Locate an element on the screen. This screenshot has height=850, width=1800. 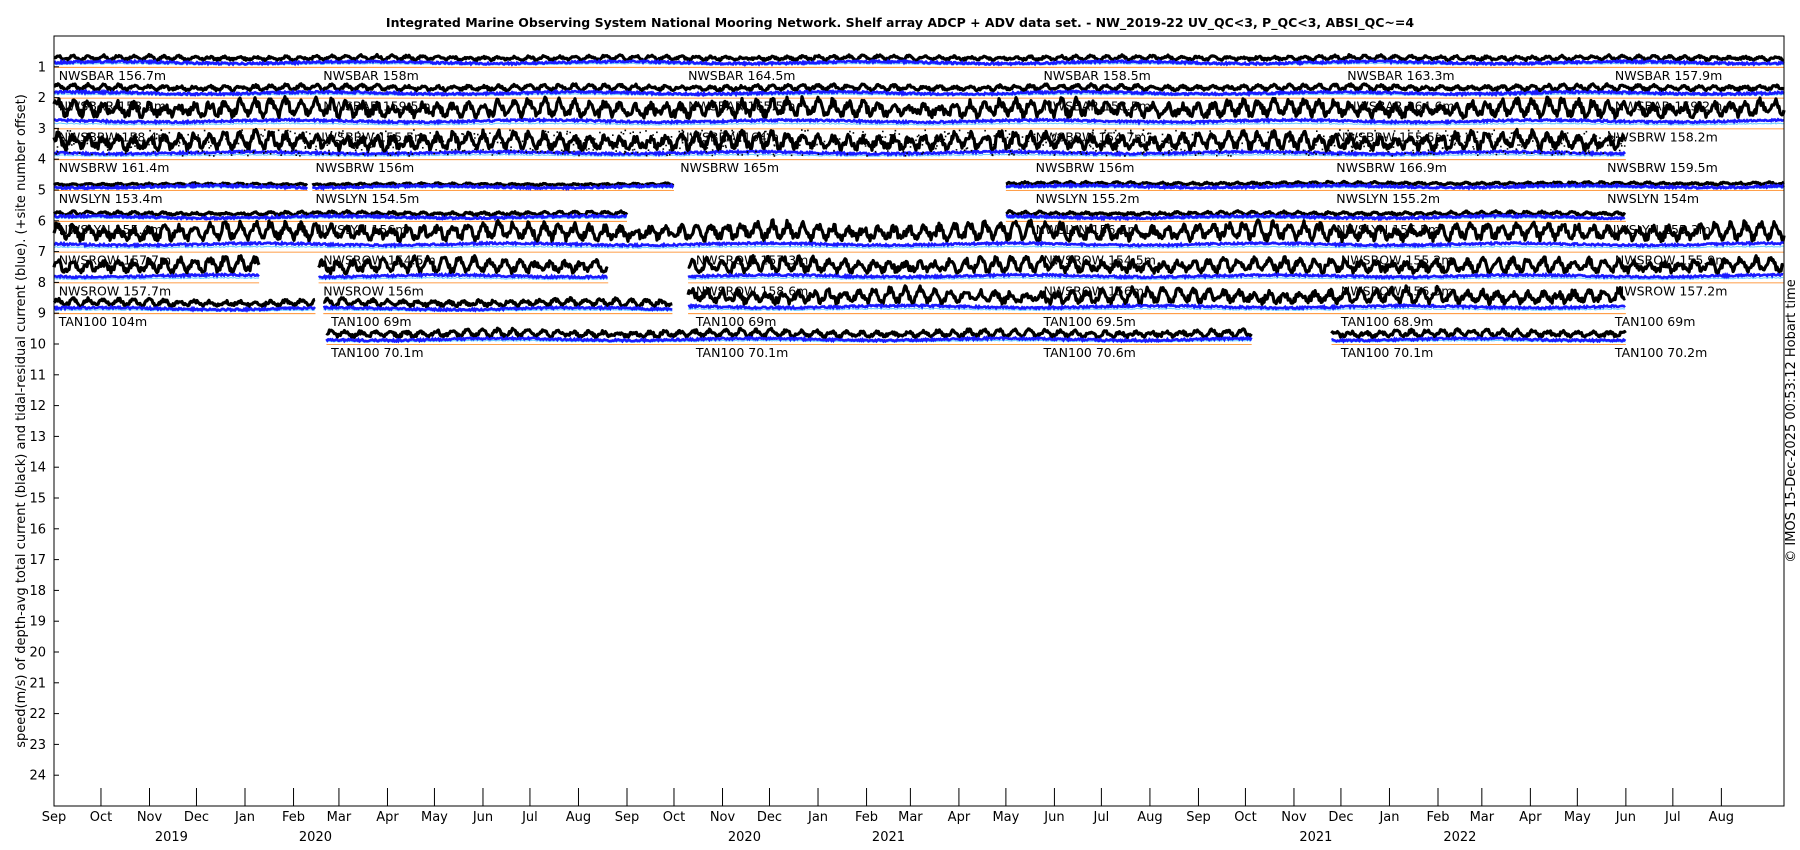
year-label: 2020 is located at coordinates (315, 837).